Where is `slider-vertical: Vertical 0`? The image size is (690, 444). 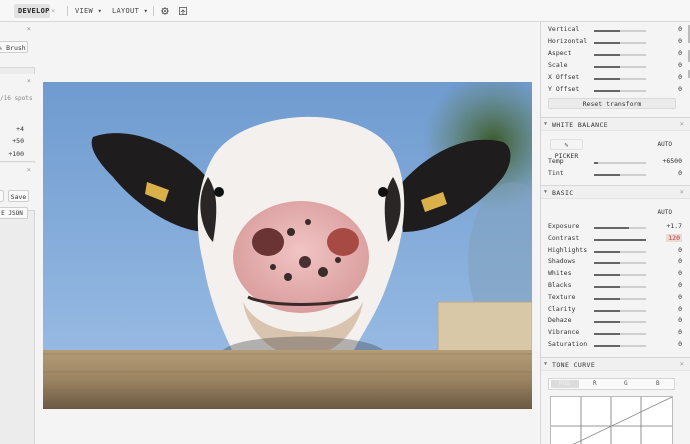 slider-vertical: Vertical 0 is located at coordinates (615, 31).